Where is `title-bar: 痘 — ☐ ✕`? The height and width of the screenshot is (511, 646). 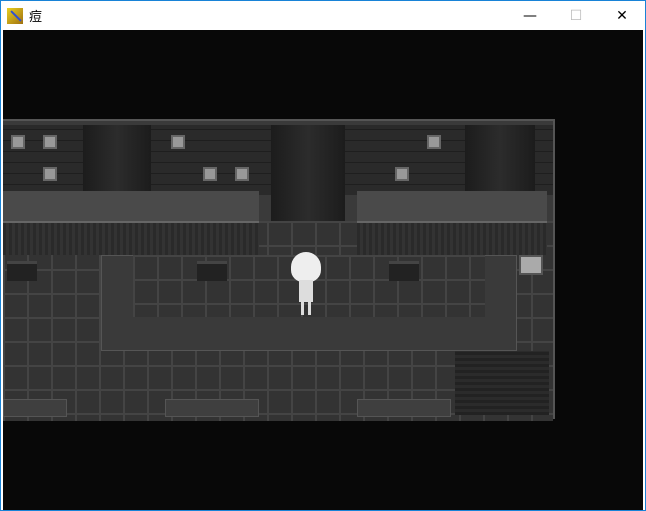 title-bar: 痘 — ☐ ✕ is located at coordinates (323, 15).